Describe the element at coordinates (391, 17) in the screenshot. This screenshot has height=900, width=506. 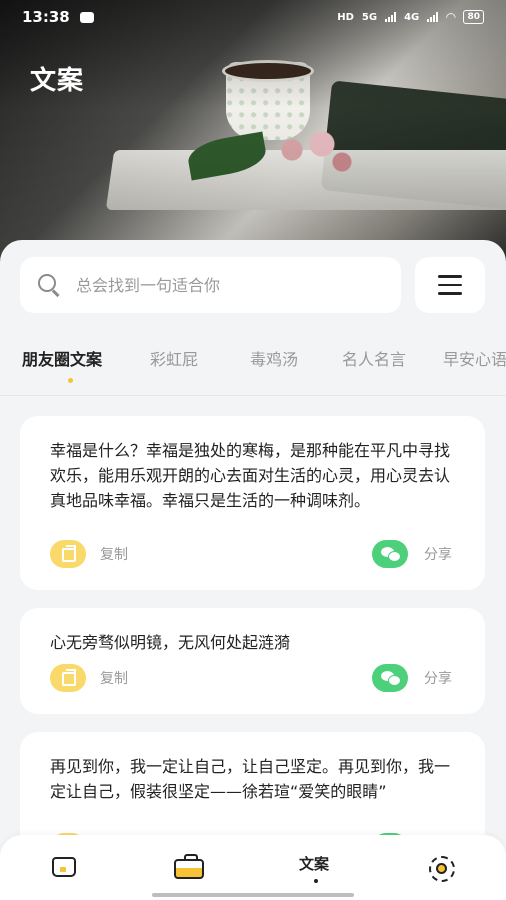
I see `signal-bars-icon` at that location.